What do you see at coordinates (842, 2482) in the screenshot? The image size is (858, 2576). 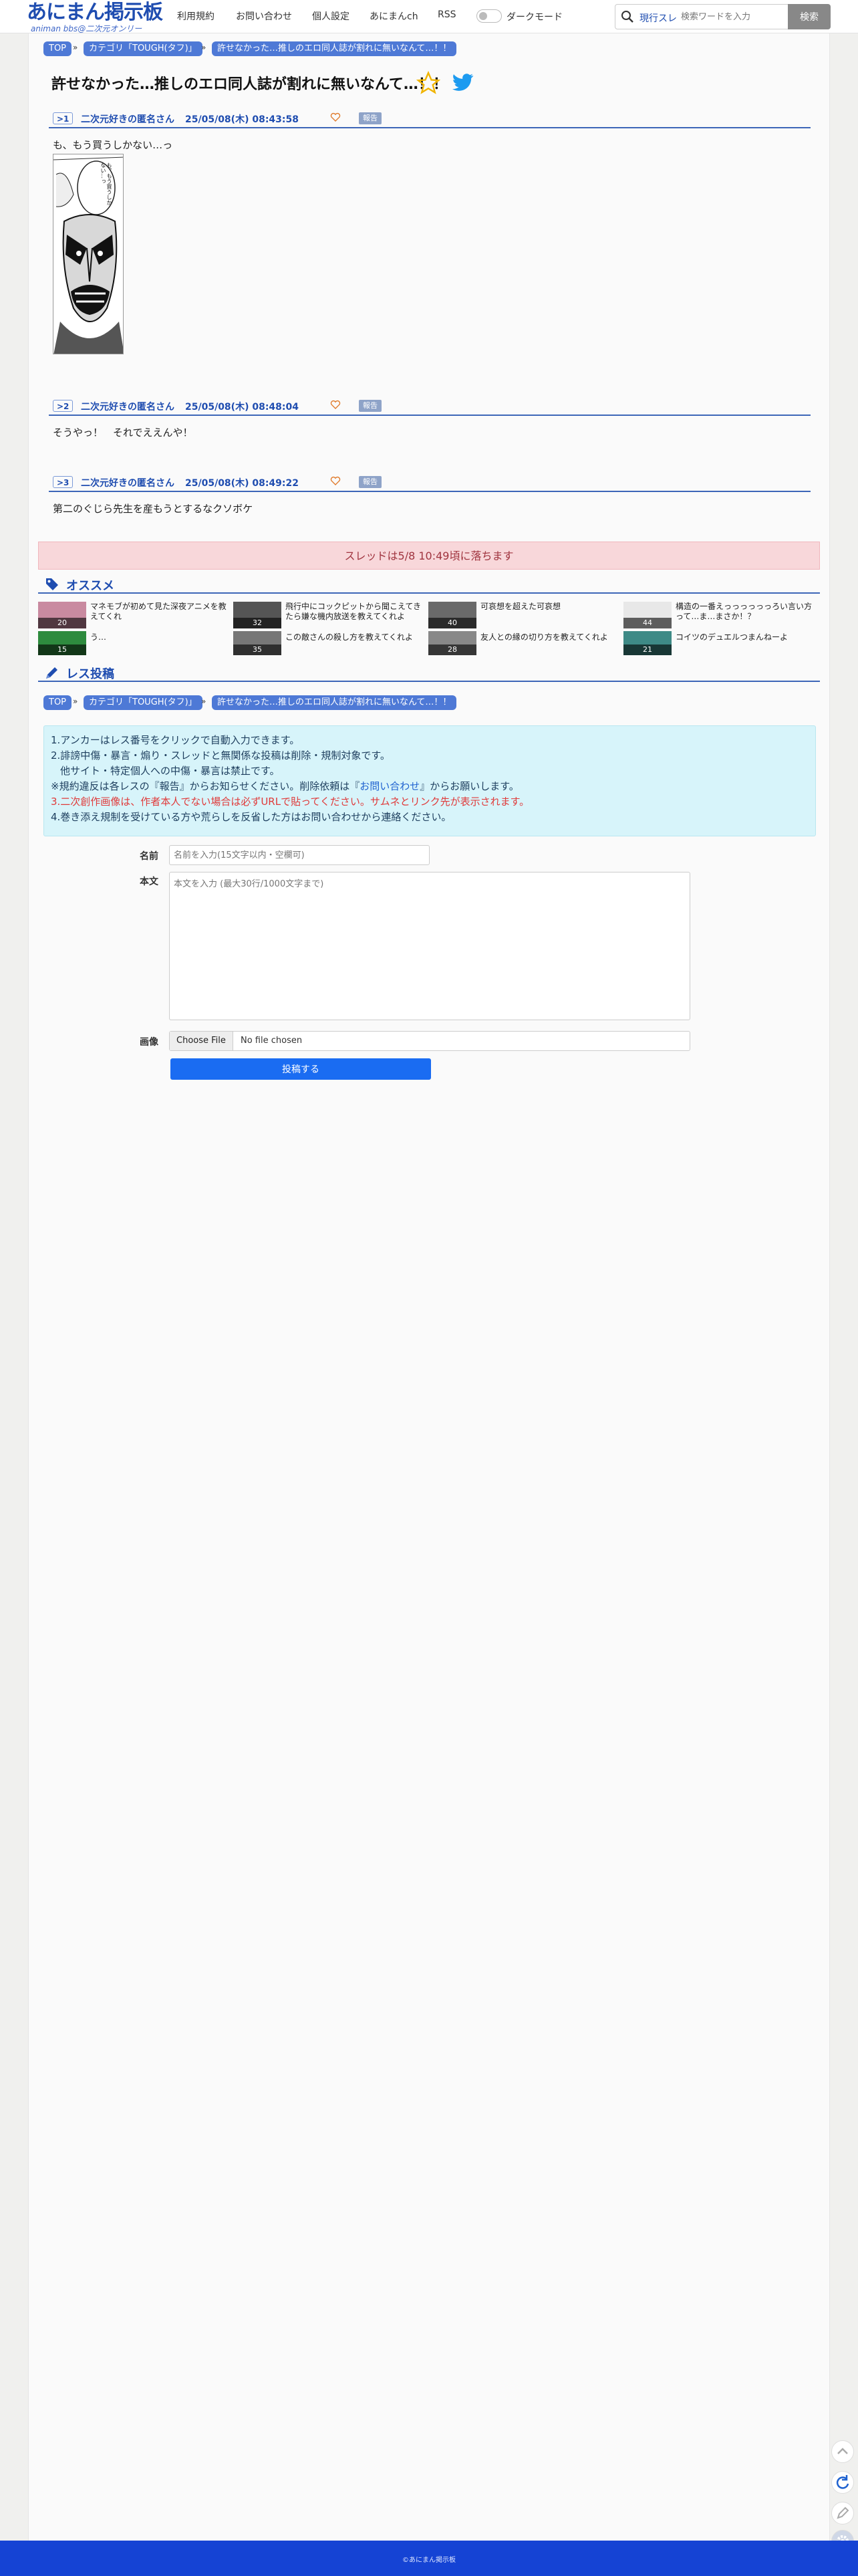 I see `reload-button` at bounding box center [842, 2482].